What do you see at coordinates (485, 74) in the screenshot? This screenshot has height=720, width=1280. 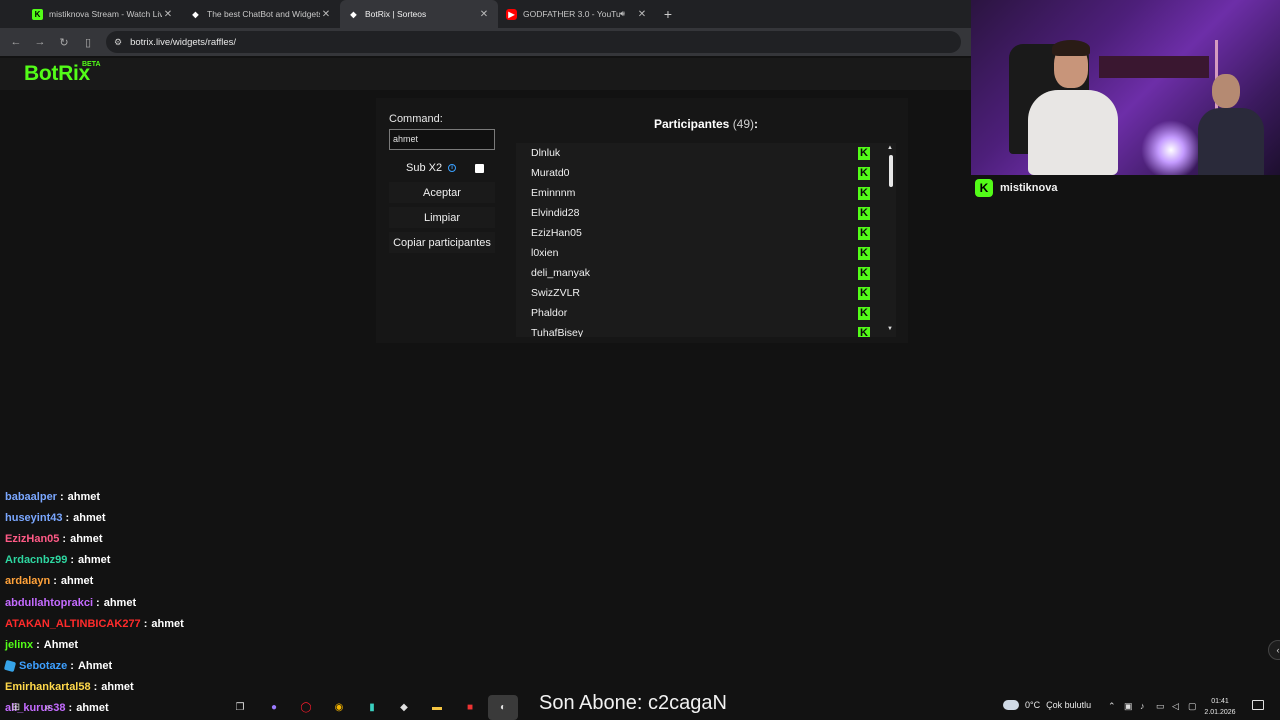 I see `site-header: BotRix BETA` at bounding box center [485, 74].